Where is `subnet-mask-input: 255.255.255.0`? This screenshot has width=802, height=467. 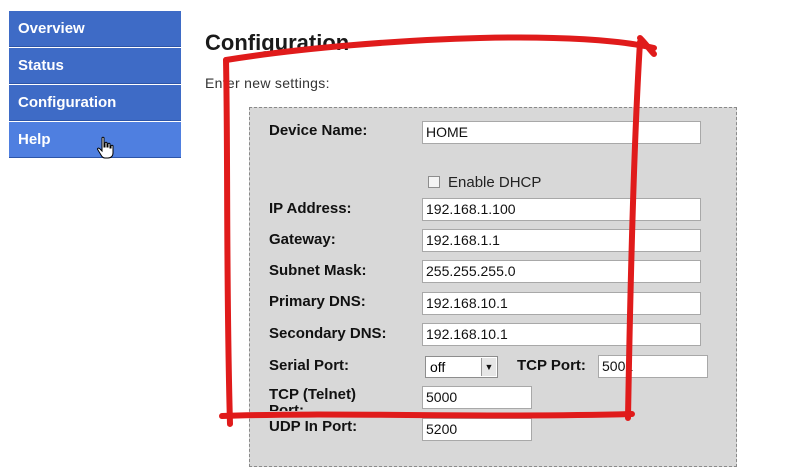 subnet-mask-input: 255.255.255.0 is located at coordinates (561, 271).